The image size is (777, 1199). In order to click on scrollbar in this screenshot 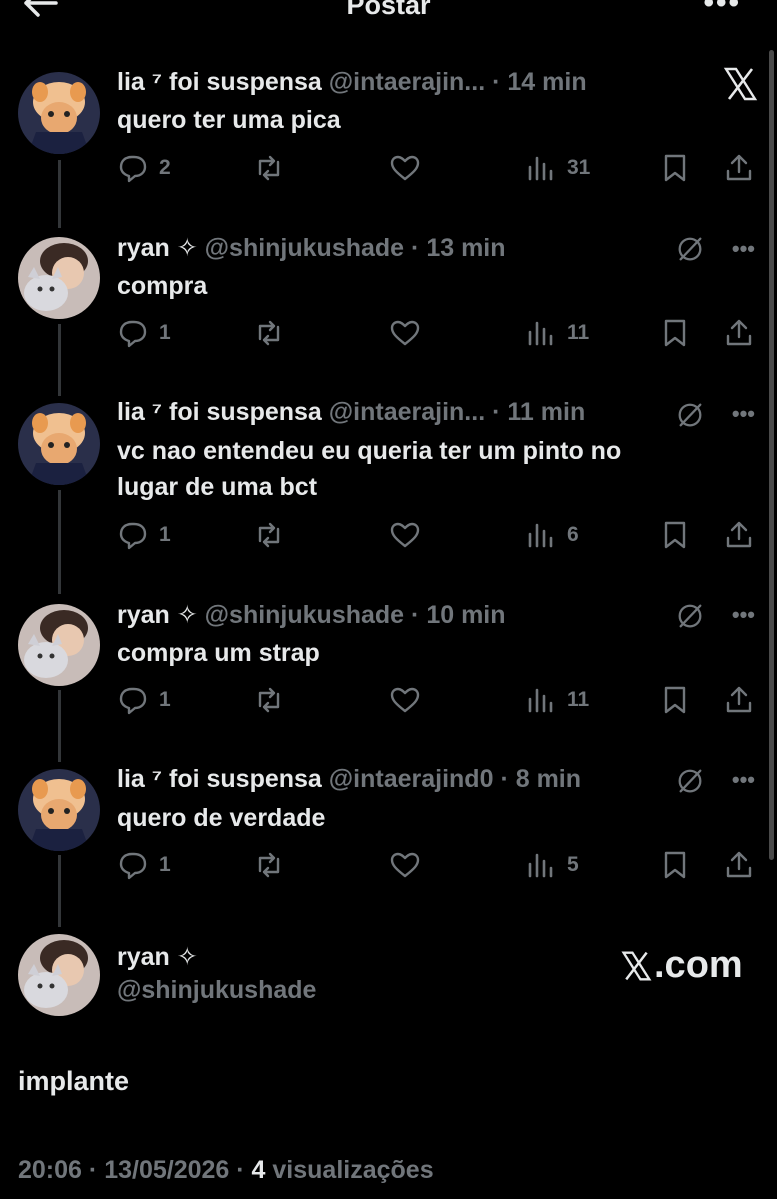, I will do `click(771, 455)`.